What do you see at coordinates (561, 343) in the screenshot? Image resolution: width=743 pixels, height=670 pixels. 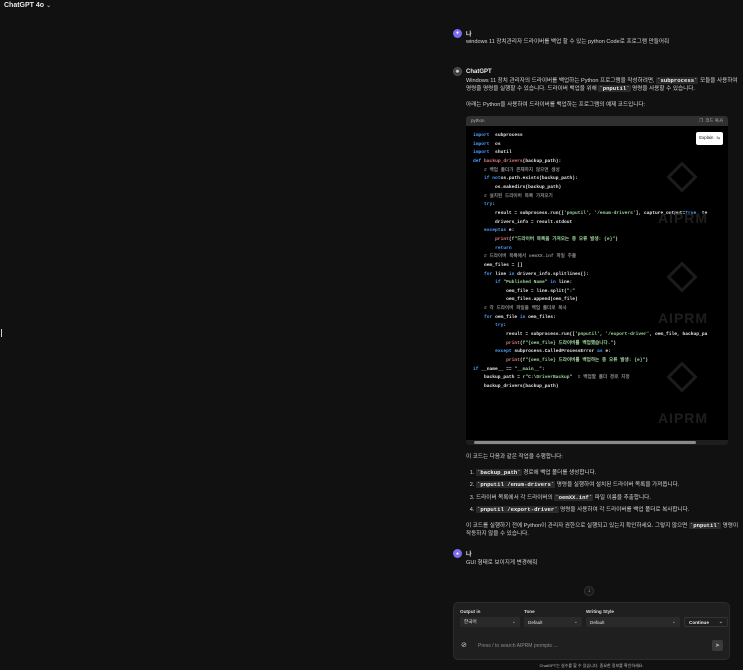 I see `code-line: print(f"{oem_file} 드라이버를 백업했습니다.")` at bounding box center [561, 343].